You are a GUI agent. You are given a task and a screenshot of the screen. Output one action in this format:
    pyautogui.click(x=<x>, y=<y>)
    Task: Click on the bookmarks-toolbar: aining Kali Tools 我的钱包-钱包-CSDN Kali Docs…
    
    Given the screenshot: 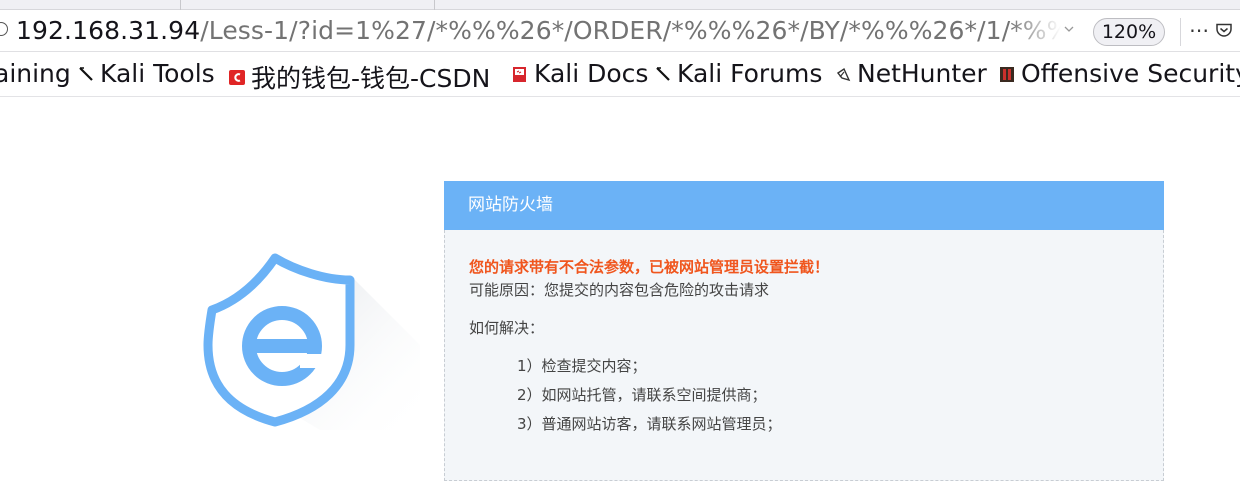 What is the action you would take?
    pyautogui.click(x=620, y=75)
    